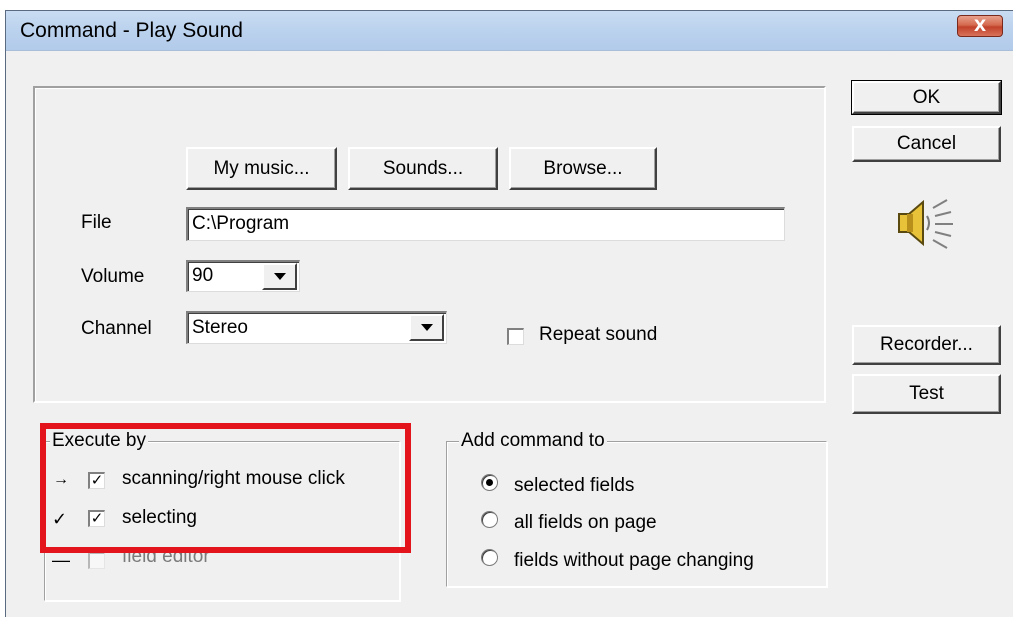  Describe the element at coordinates (980, 26) in the screenshot. I see `close-button: X` at that location.